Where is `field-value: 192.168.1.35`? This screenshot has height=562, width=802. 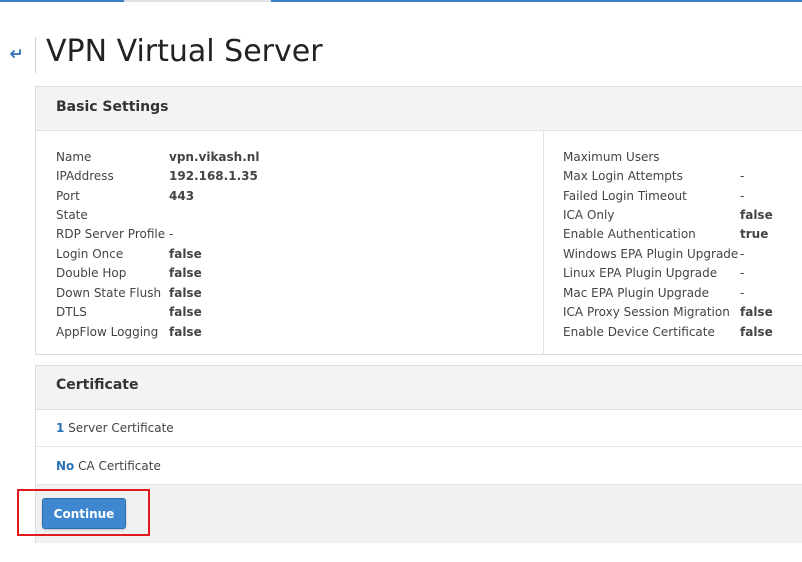 field-value: 192.168.1.35 is located at coordinates (213, 176).